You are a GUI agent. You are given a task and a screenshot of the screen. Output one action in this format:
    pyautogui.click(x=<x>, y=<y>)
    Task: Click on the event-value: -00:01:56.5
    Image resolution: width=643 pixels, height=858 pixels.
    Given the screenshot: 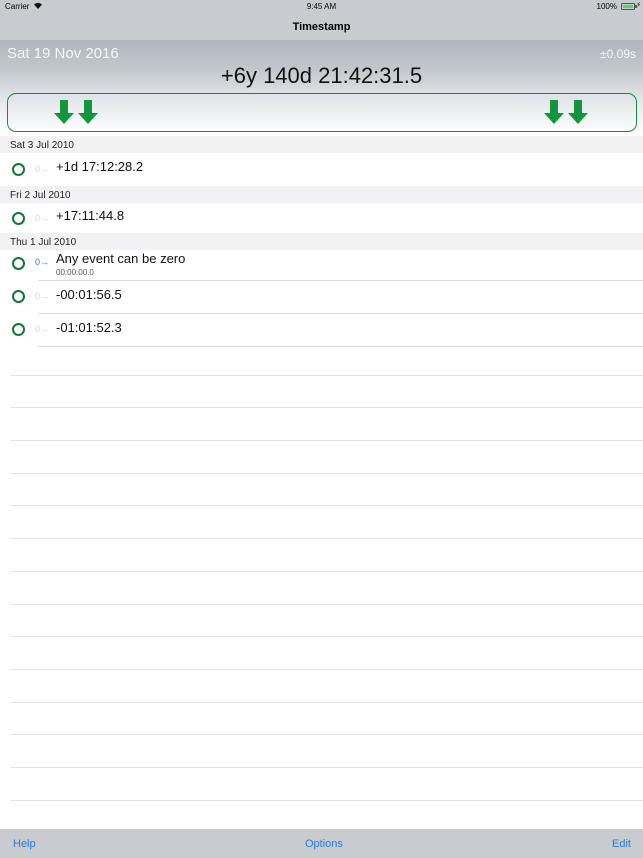 What is the action you would take?
    pyautogui.click(x=89, y=294)
    